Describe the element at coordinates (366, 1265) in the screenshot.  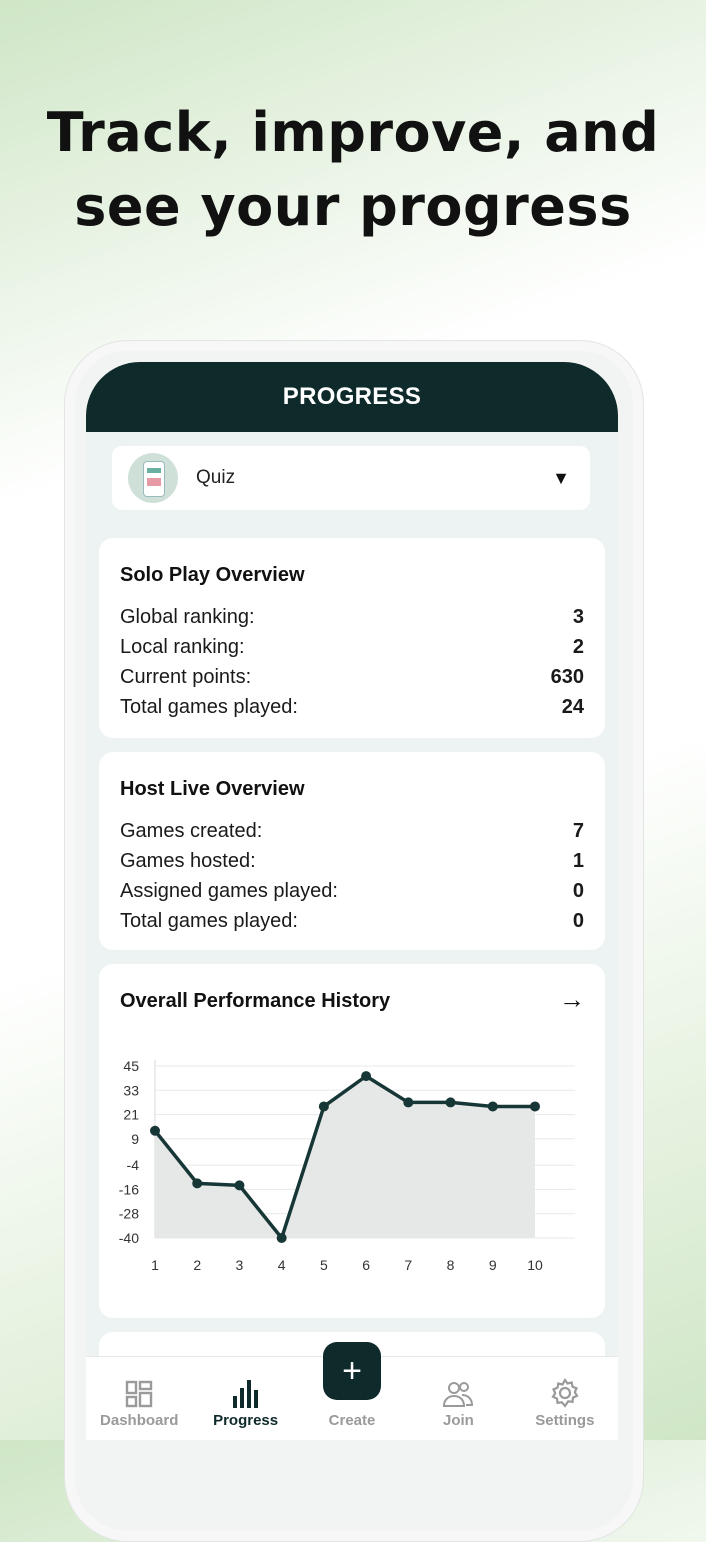
I see `x-tick-label: 6` at that location.